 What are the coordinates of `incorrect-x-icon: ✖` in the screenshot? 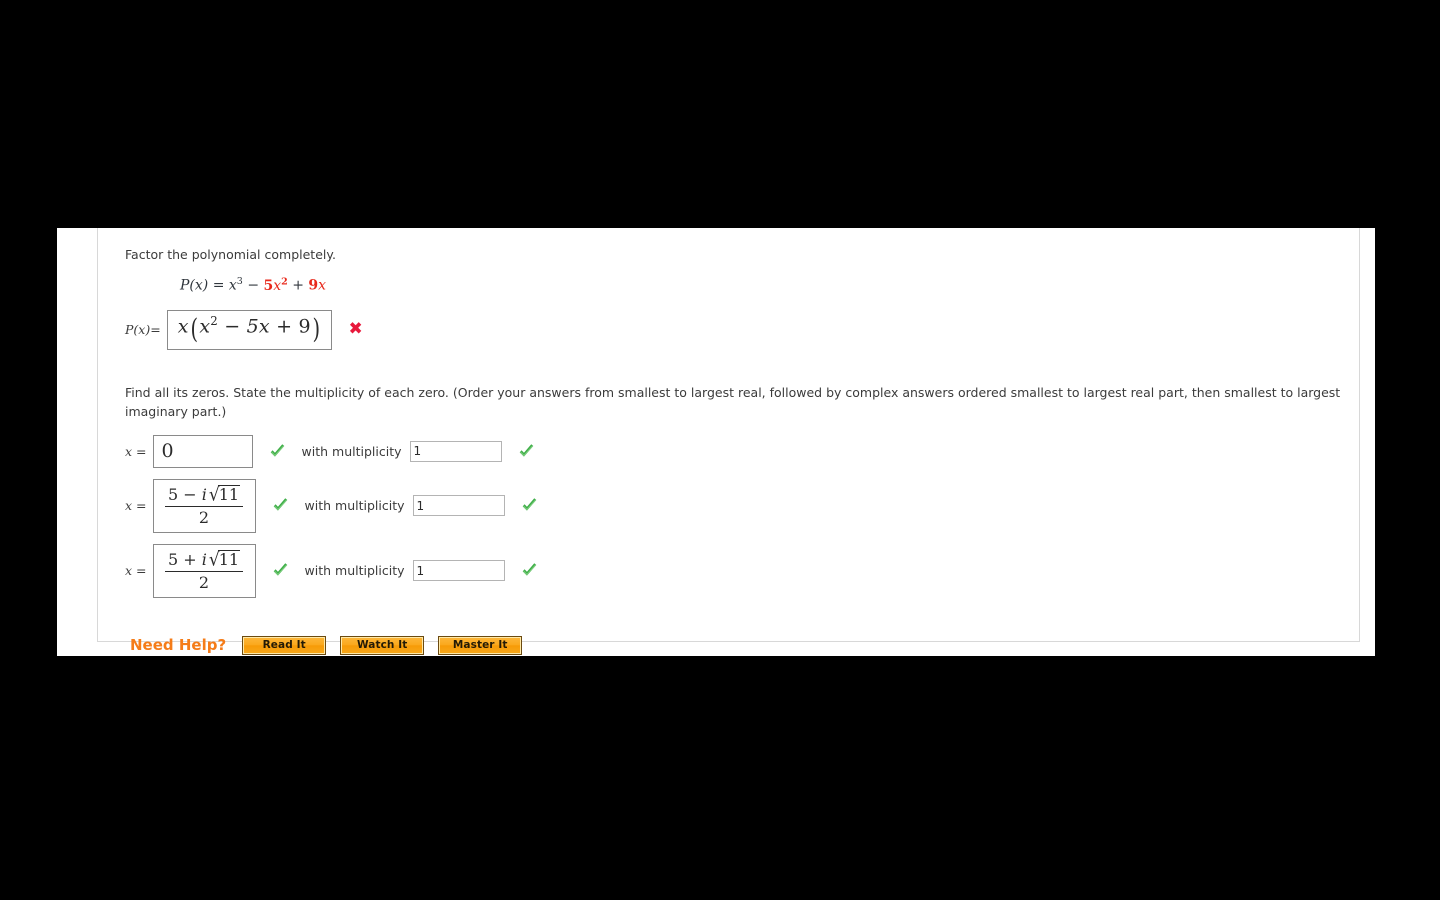 It's located at (355, 329).